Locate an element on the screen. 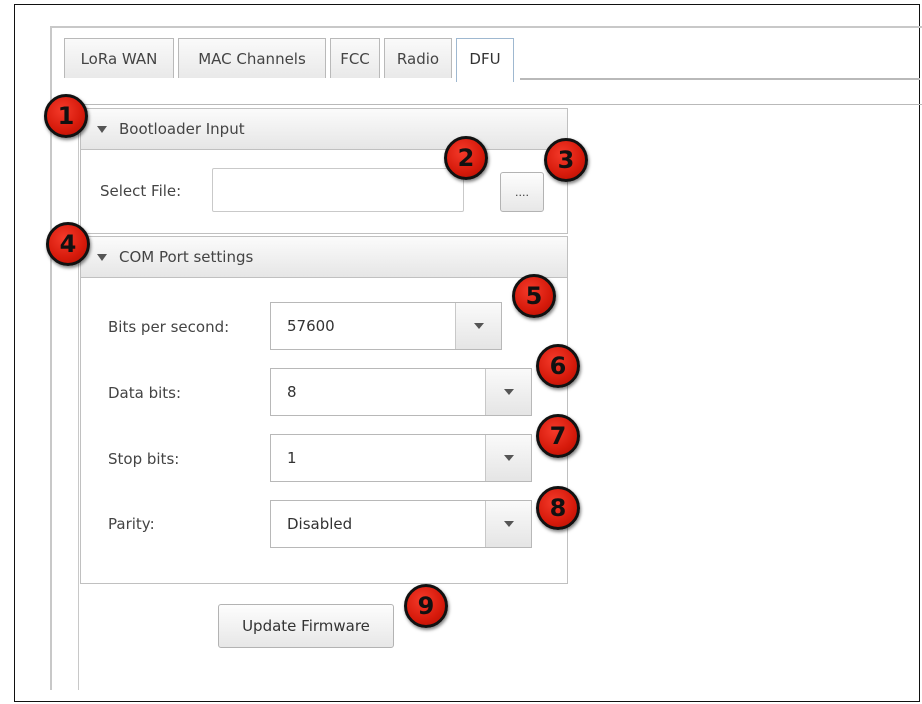 The image size is (922, 704). stop-bits-select: 1 is located at coordinates (401, 458).